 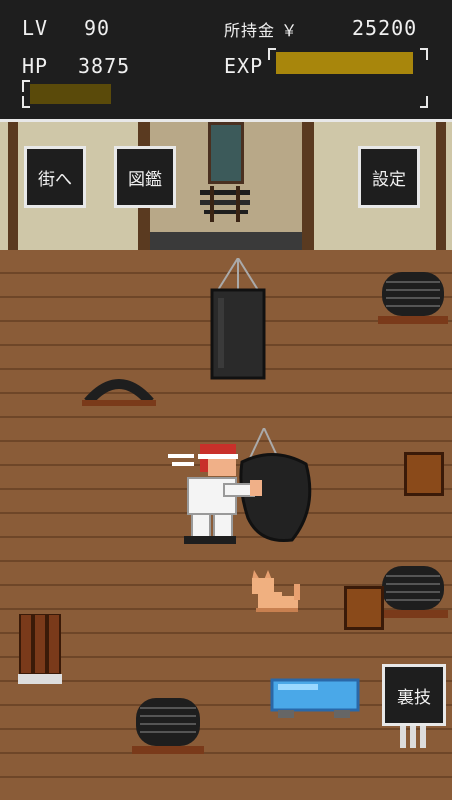 What do you see at coordinates (315, 699) in the screenshot?
I see `ice-block-icon` at bounding box center [315, 699].